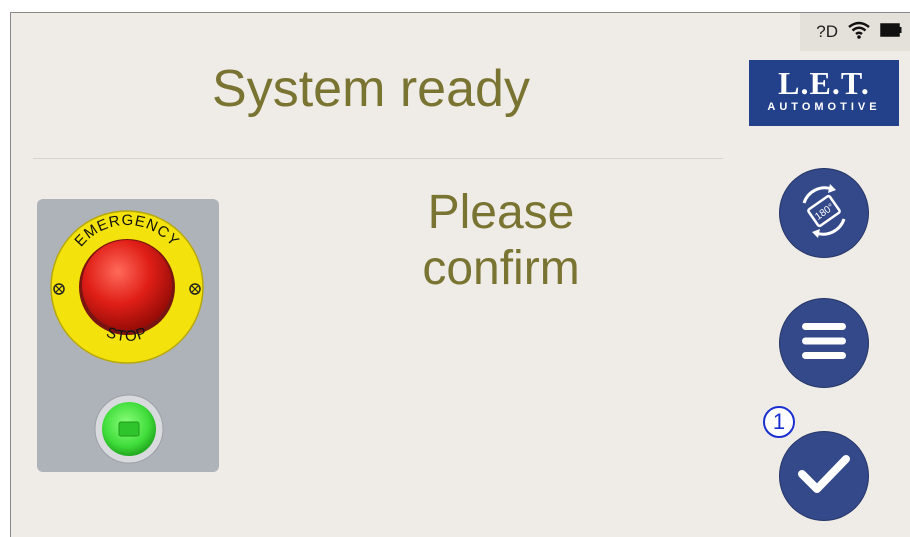 The width and height of the screenshot is (910, 537). I want to click on rotate-180-icon: 180°, so click(824, 213).